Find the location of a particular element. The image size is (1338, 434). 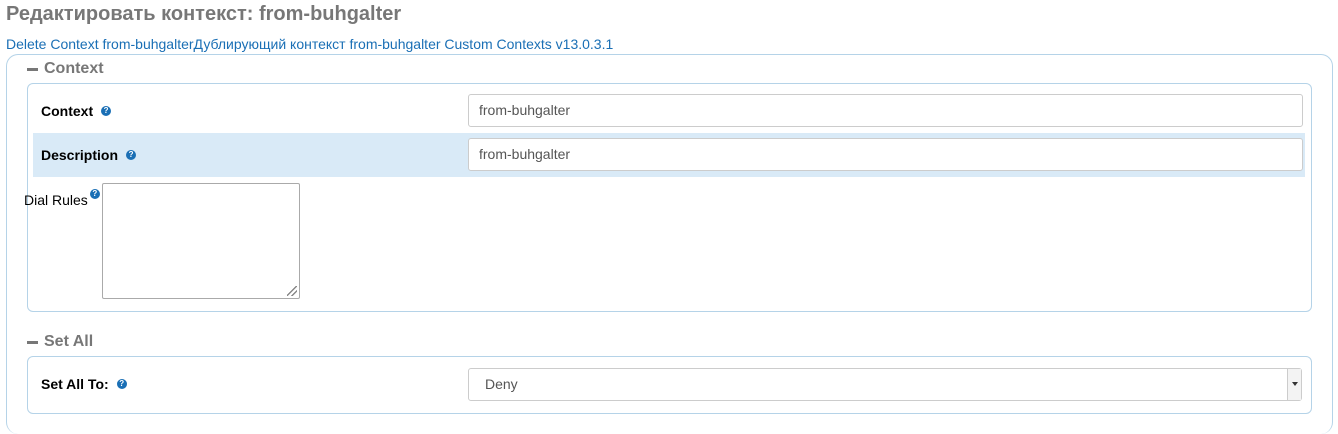

page-title: Редактировать контекст: from-buhgalter is located at coordinates (204, 14).